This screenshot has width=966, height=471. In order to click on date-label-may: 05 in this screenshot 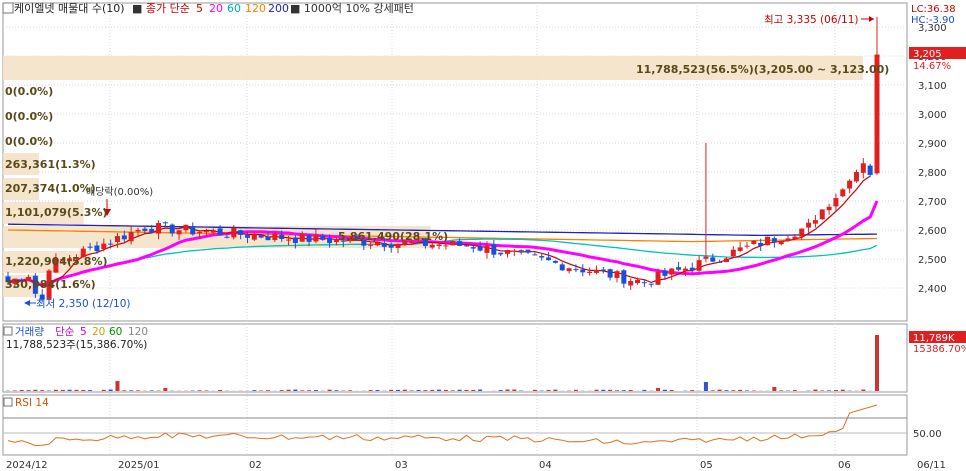, I will do `click(706, 465)`.